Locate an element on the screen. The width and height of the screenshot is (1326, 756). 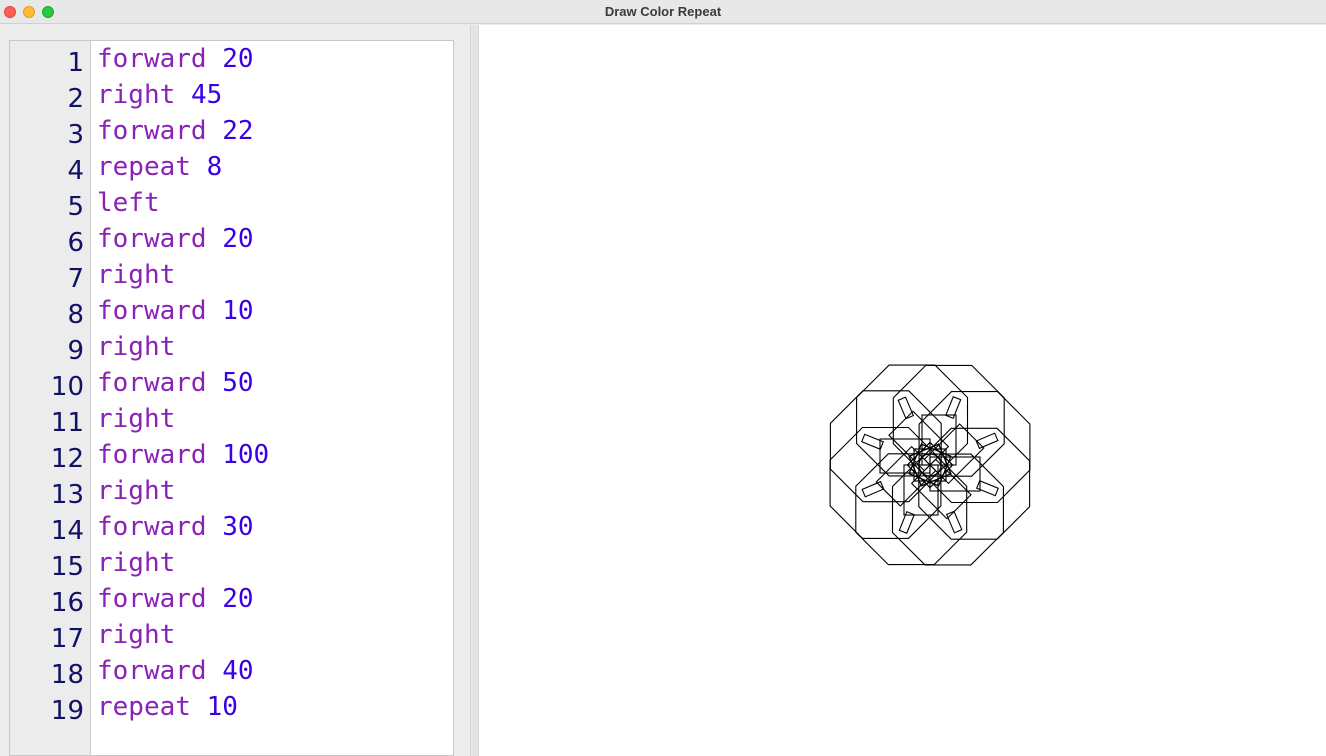
code-line: repeat 8 is located at coordinates (159, 167).